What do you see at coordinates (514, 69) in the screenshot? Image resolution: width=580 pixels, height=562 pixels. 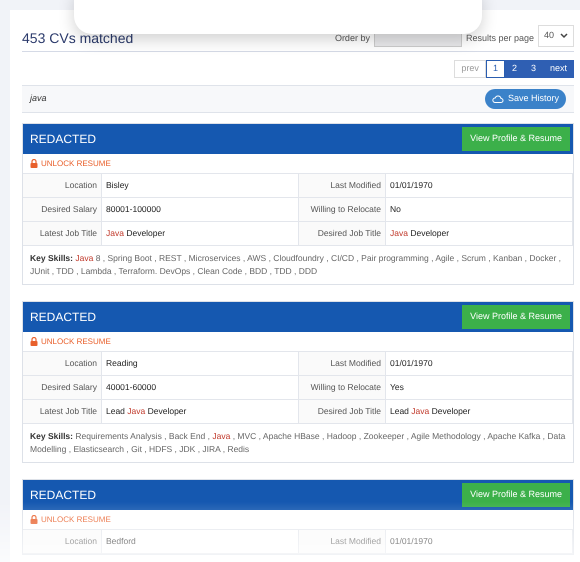 I see `page-button: 2` at bounding box center [514, 69].